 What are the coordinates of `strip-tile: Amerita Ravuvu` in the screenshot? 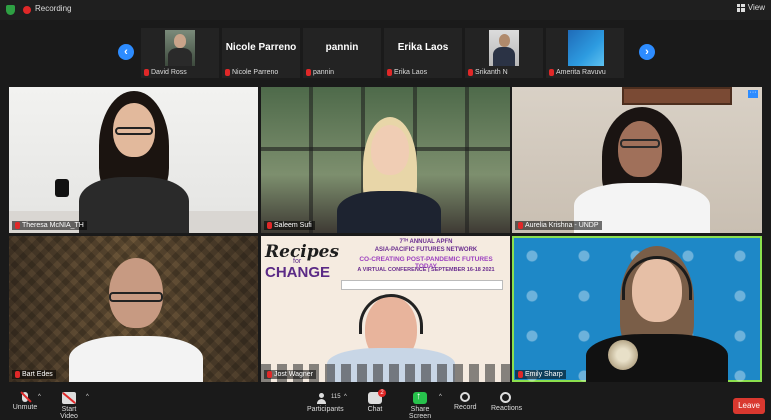 It's located at (585, 53).